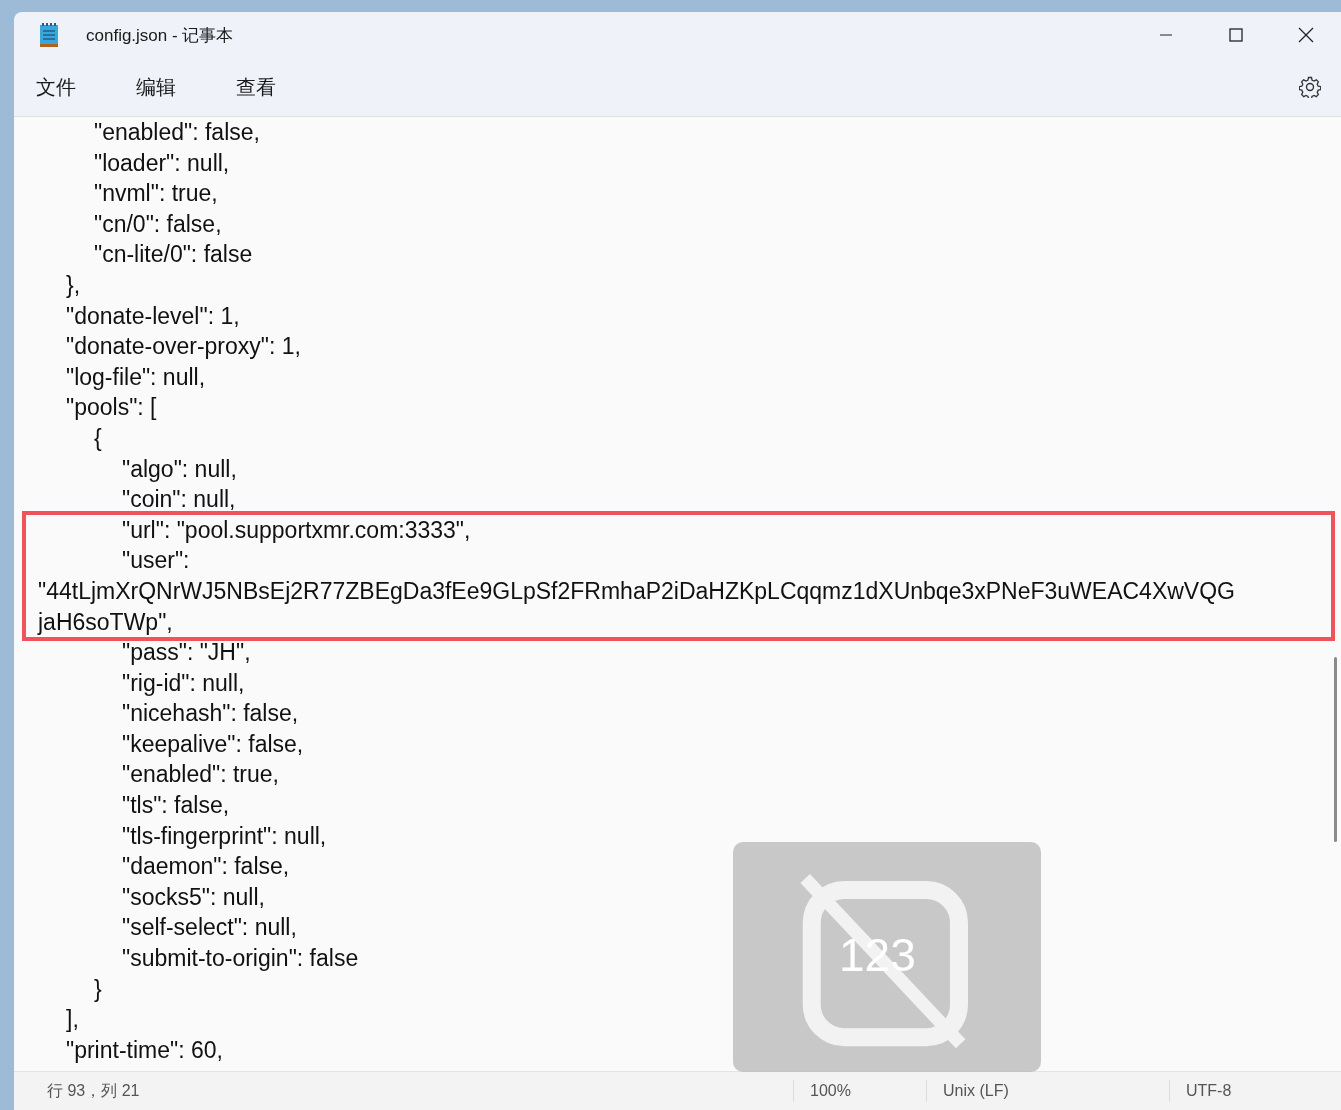 The width and height of the screenshot is (1341, 1110). Describe the element at coordinates (224, 836) in the screenshot. I see `code-line: "tls-fingerprint": null,` at that location.